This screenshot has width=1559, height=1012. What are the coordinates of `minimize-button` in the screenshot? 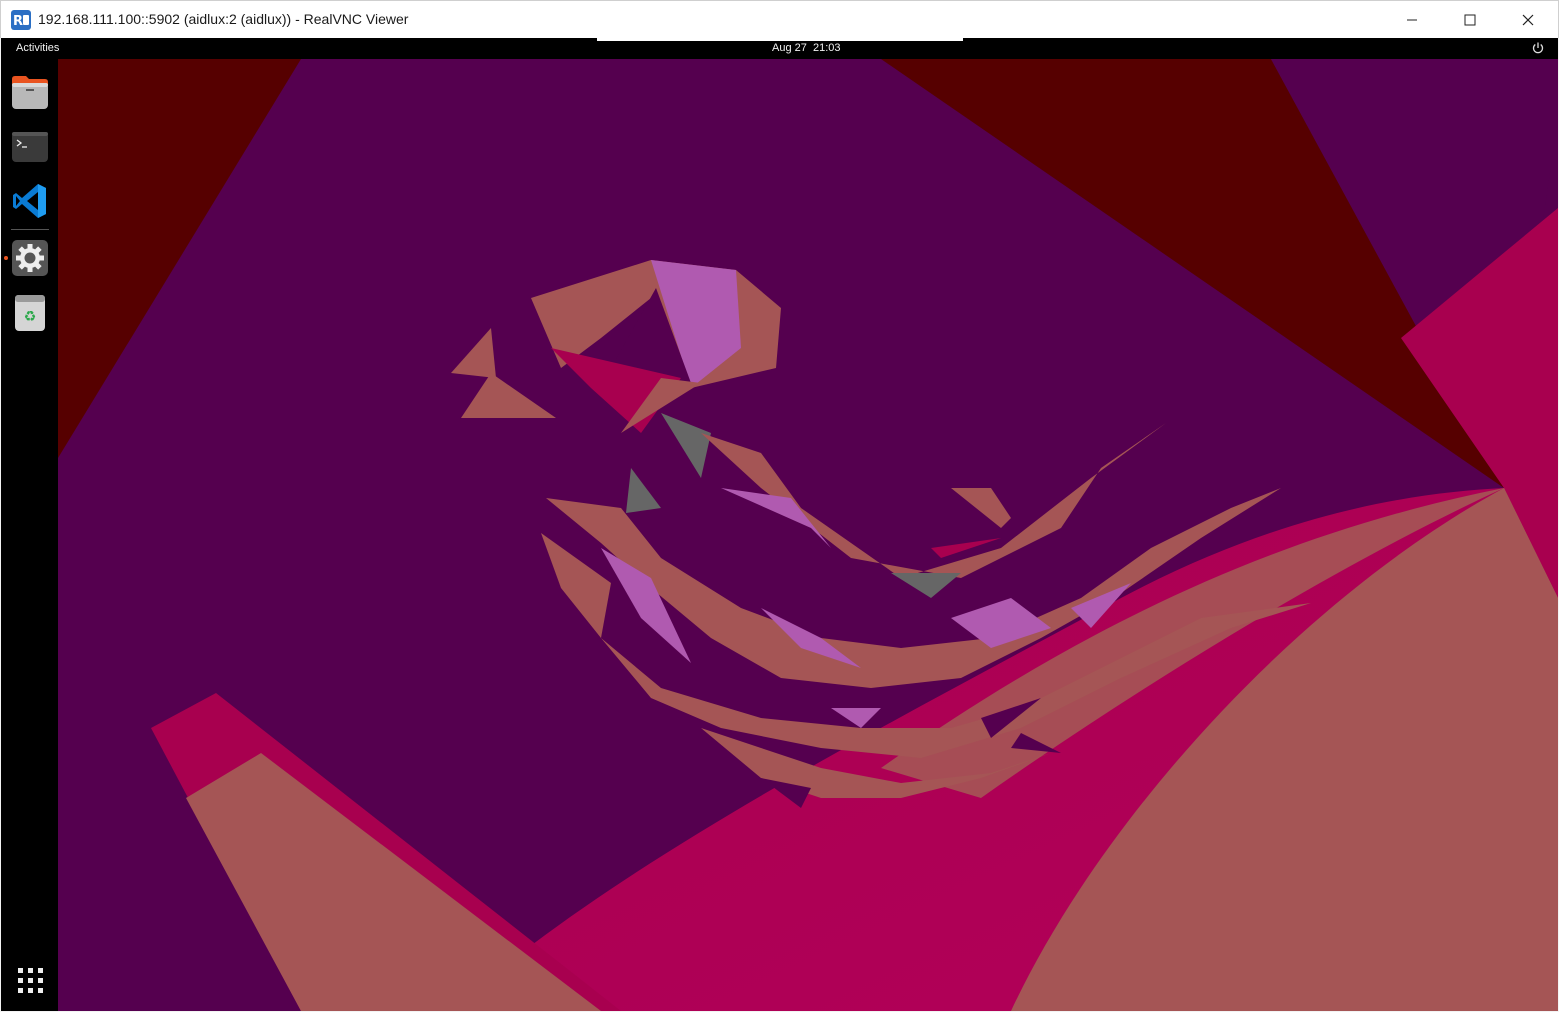 It's located at (1412, 20).